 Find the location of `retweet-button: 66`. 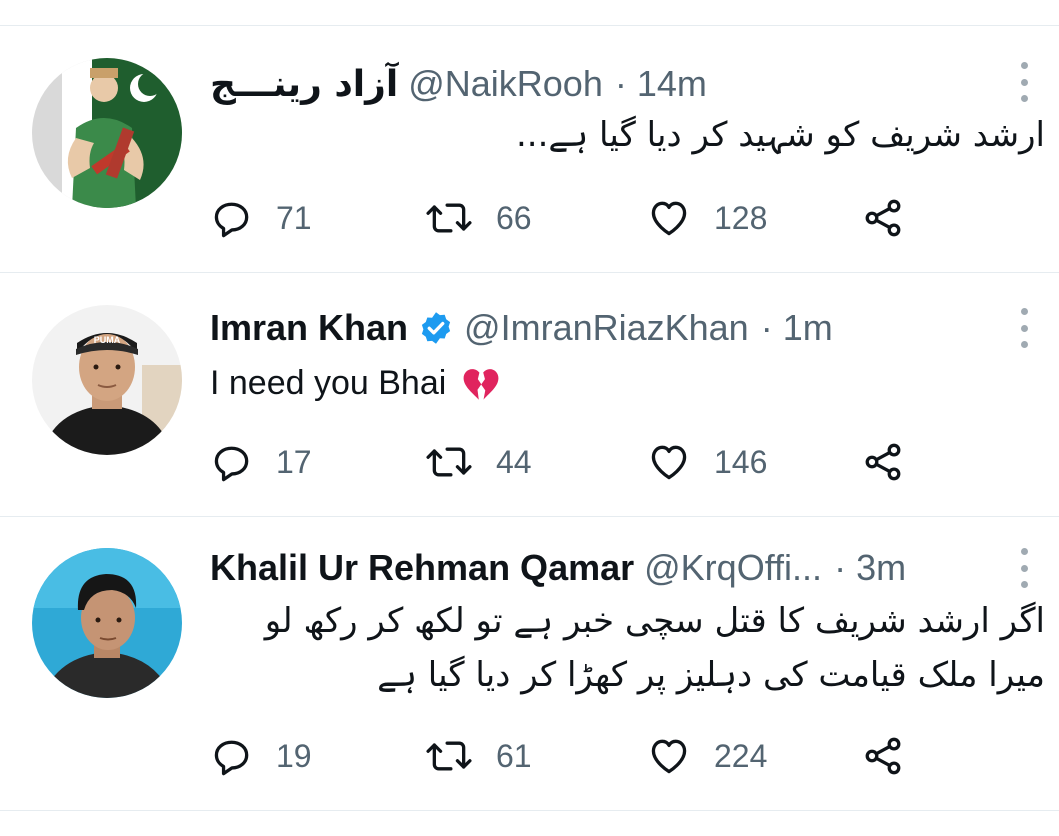

retweet-button: 66 is located at coordinates (478, 218).